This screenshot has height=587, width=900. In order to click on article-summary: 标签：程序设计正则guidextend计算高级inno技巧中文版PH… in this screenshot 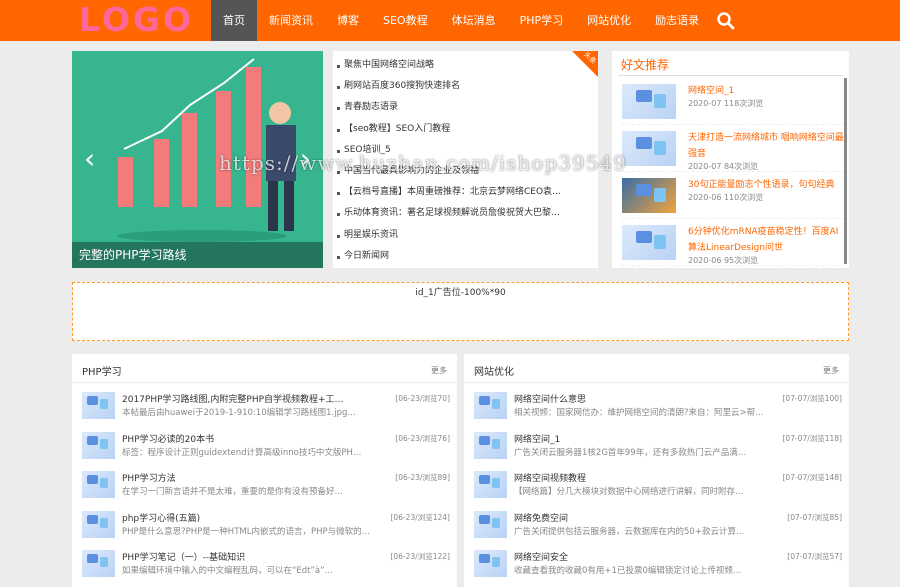, I will do `click(242, 452)`.